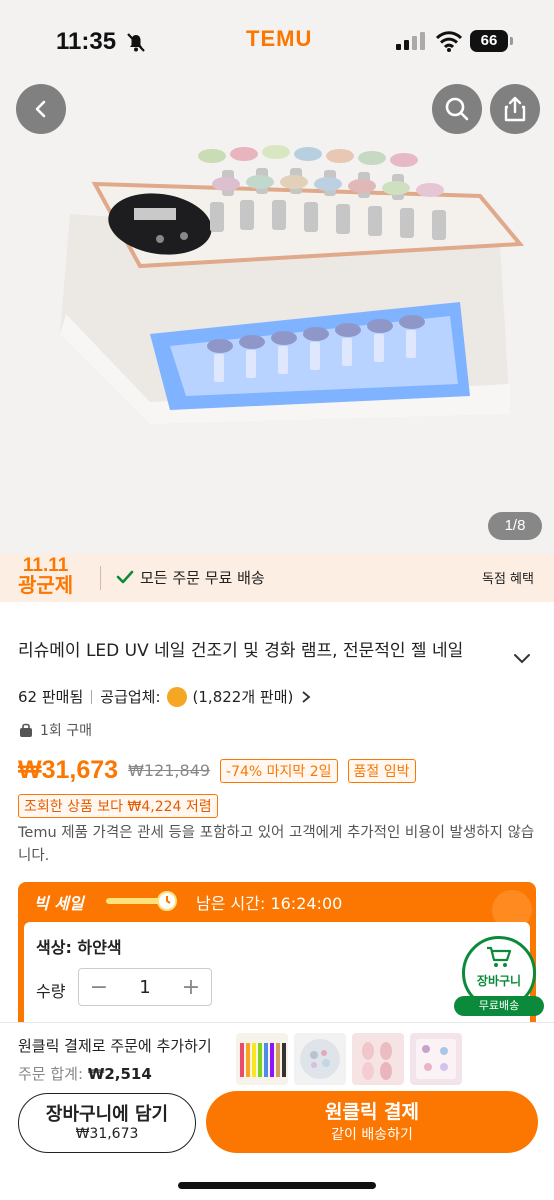 The width and height of the screenshot is (554, 1200). What do you see at coordinates (372, 1135) in the screenshot?
I see `one-click-buy-sub: 같이 배송하기` at bounding box center [372, 1135].